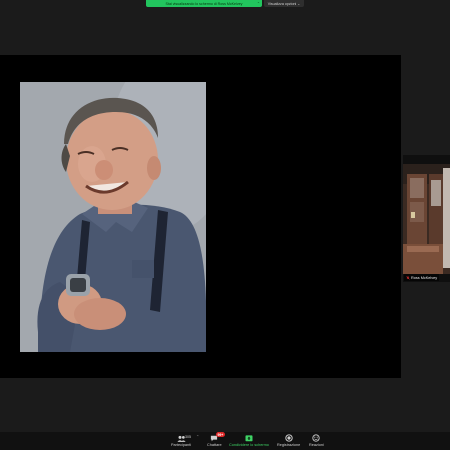  Describe the element at coordinates (316, 445) in the screenshot. I see `reactions-label: Reazioni` at that location.